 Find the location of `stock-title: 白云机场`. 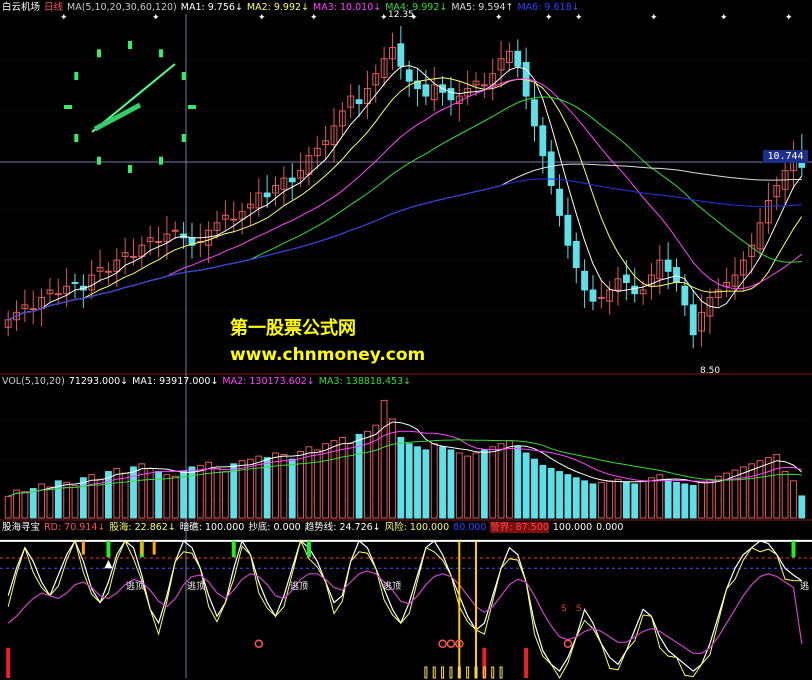

stock-title: 白云机场 is located at coordinates (21, 7).